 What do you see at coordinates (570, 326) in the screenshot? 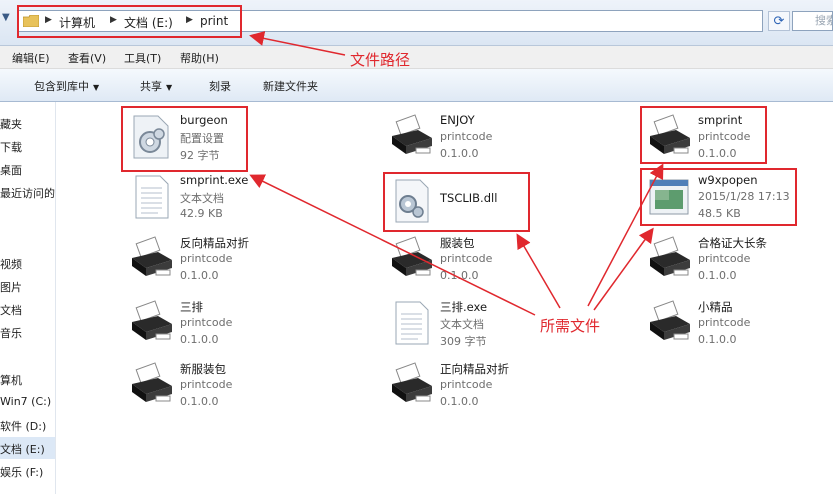
I see `files-annotation-label: 所需文件` at bounding box center [570, 326].